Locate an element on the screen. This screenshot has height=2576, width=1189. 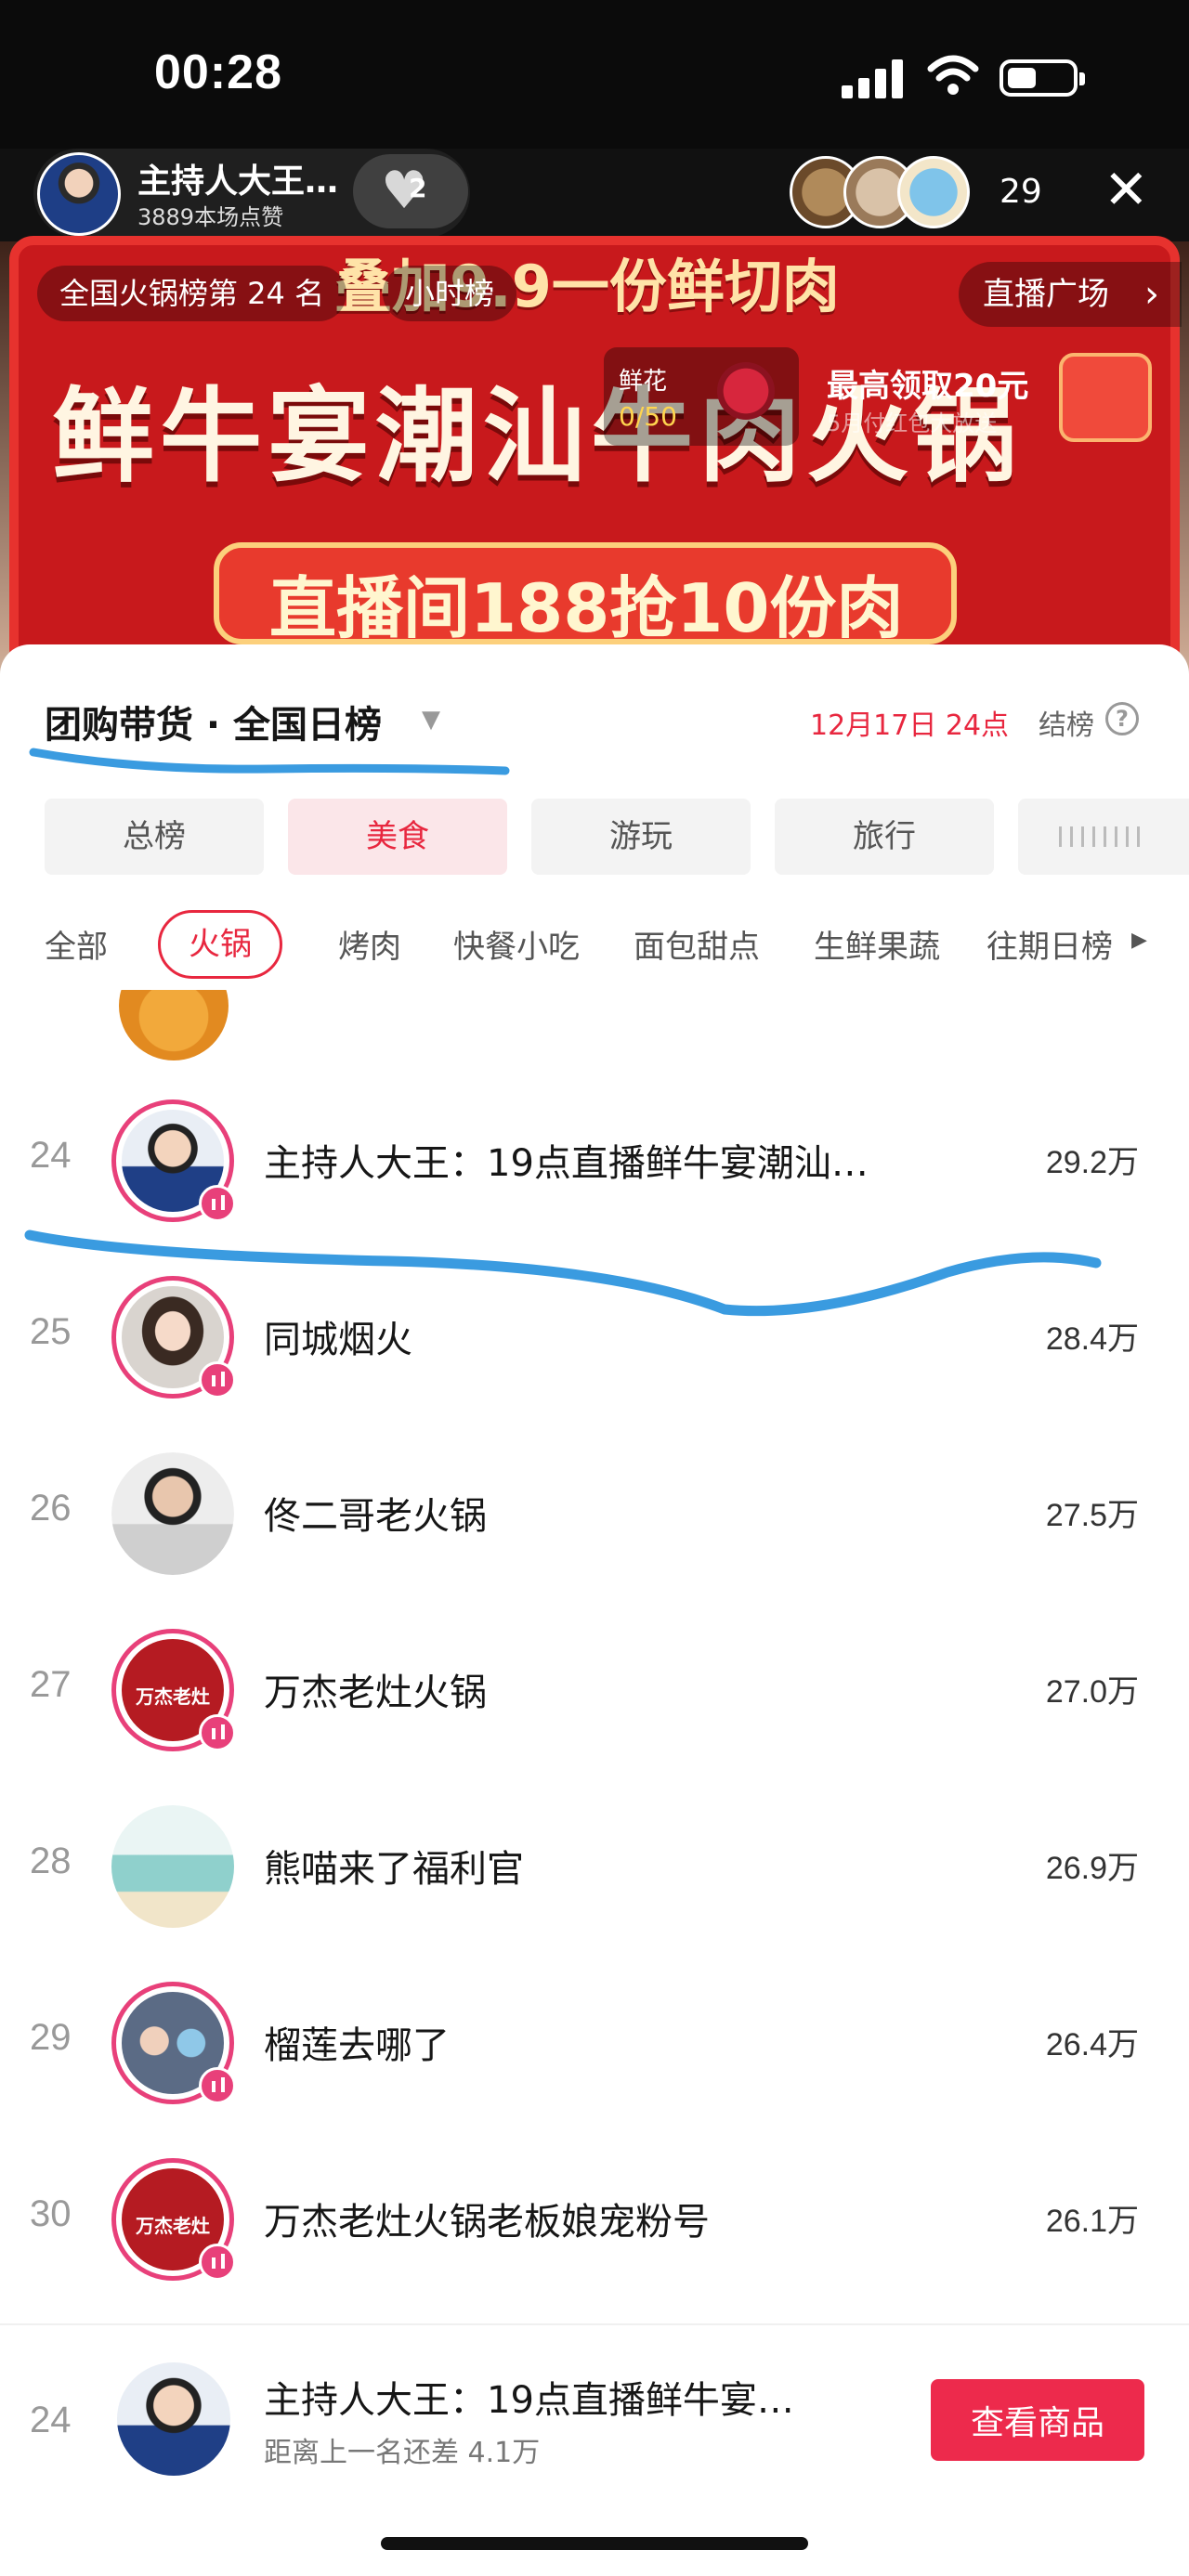
row-rank: 24 is located at coordinates (51, 1155).